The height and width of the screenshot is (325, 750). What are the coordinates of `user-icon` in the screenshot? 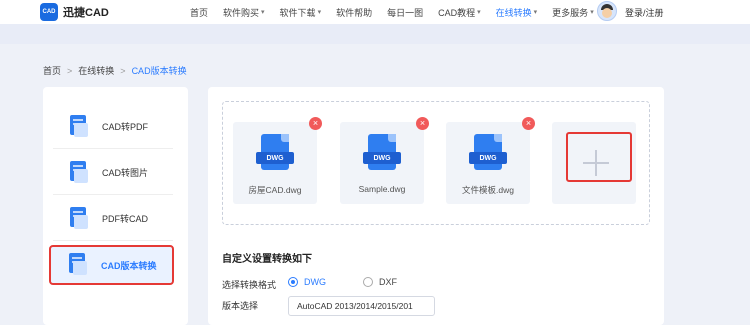 It's located at (607, 13).